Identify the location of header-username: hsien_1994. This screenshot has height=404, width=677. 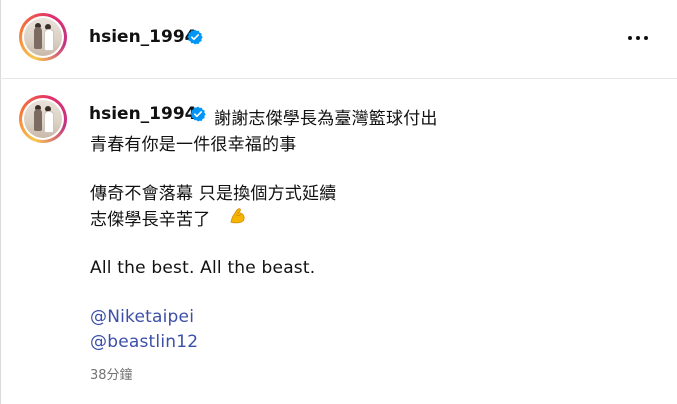
(143, 37).